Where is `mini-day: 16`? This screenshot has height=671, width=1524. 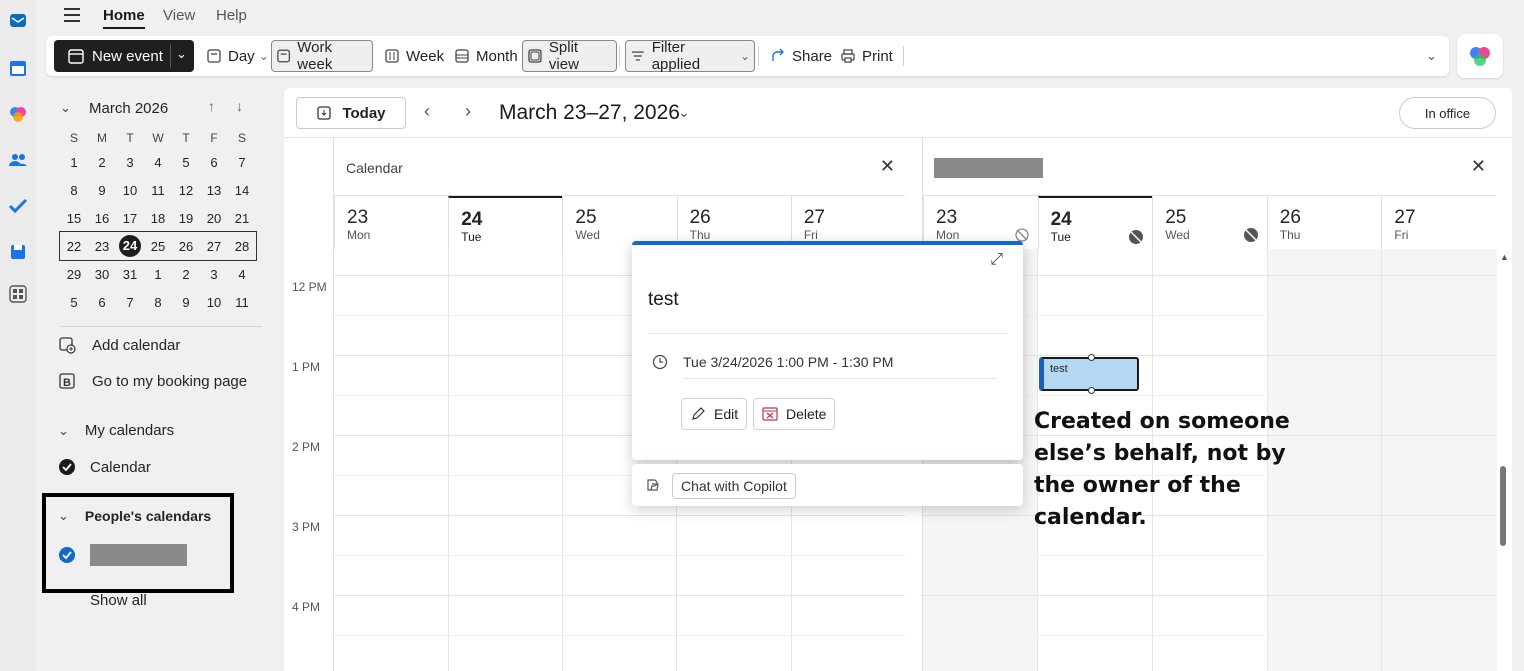
mini-day: 16 is located at coordinates (102, 218).